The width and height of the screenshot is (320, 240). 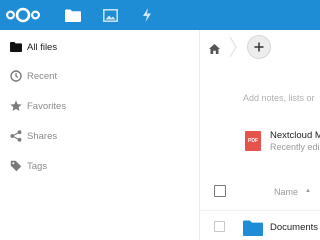 What do you see at coordinates (294, 227) in the screenshot?
I see `file-name: Documents` at bounding box center [294, 227].